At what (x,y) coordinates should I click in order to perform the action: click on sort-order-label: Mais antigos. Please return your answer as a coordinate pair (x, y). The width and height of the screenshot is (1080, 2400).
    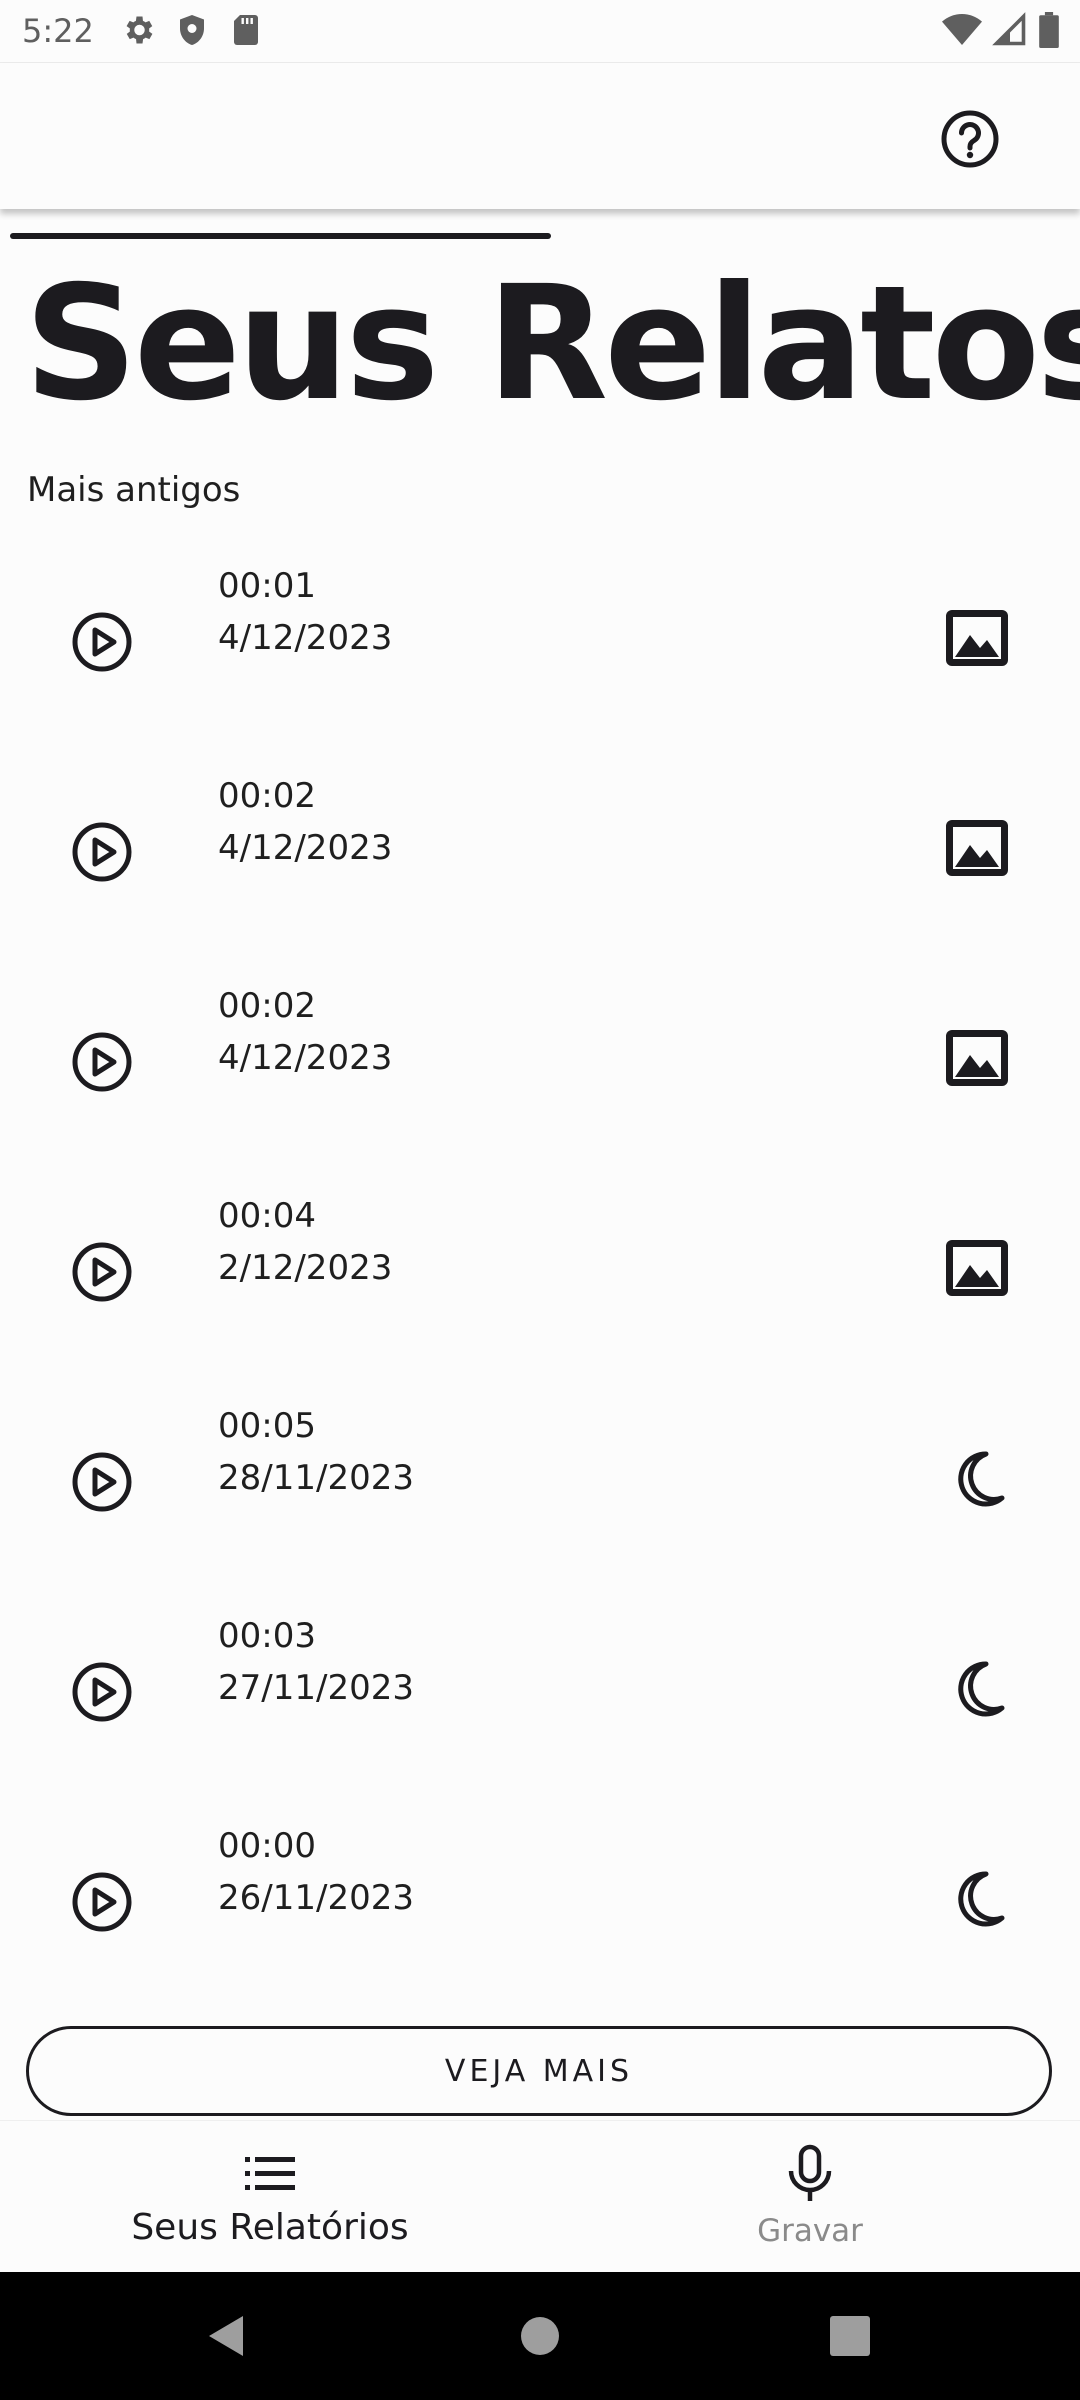
    Looking at the image, I should click on (133, 490).